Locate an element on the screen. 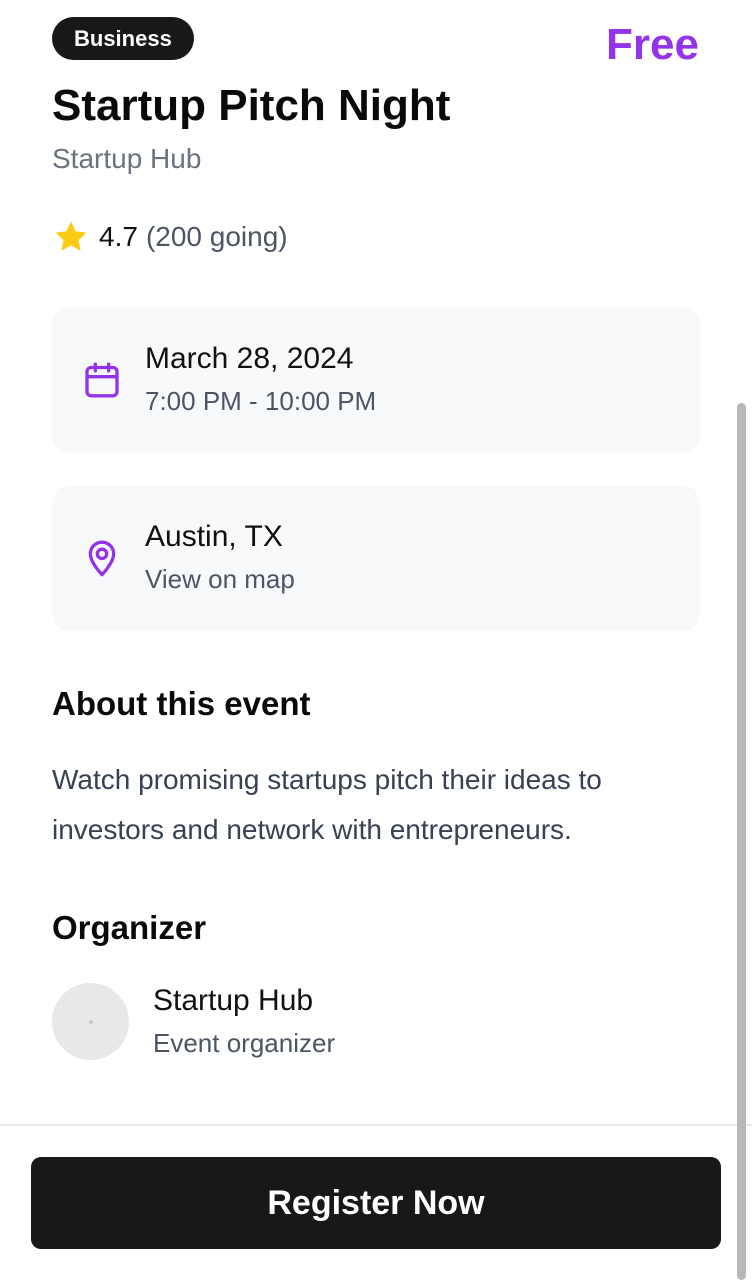 The image size is (752, 1280). date-card: March 28, 2024 7:00 PM - 10:00 PM is located at coordinates (376, 380).